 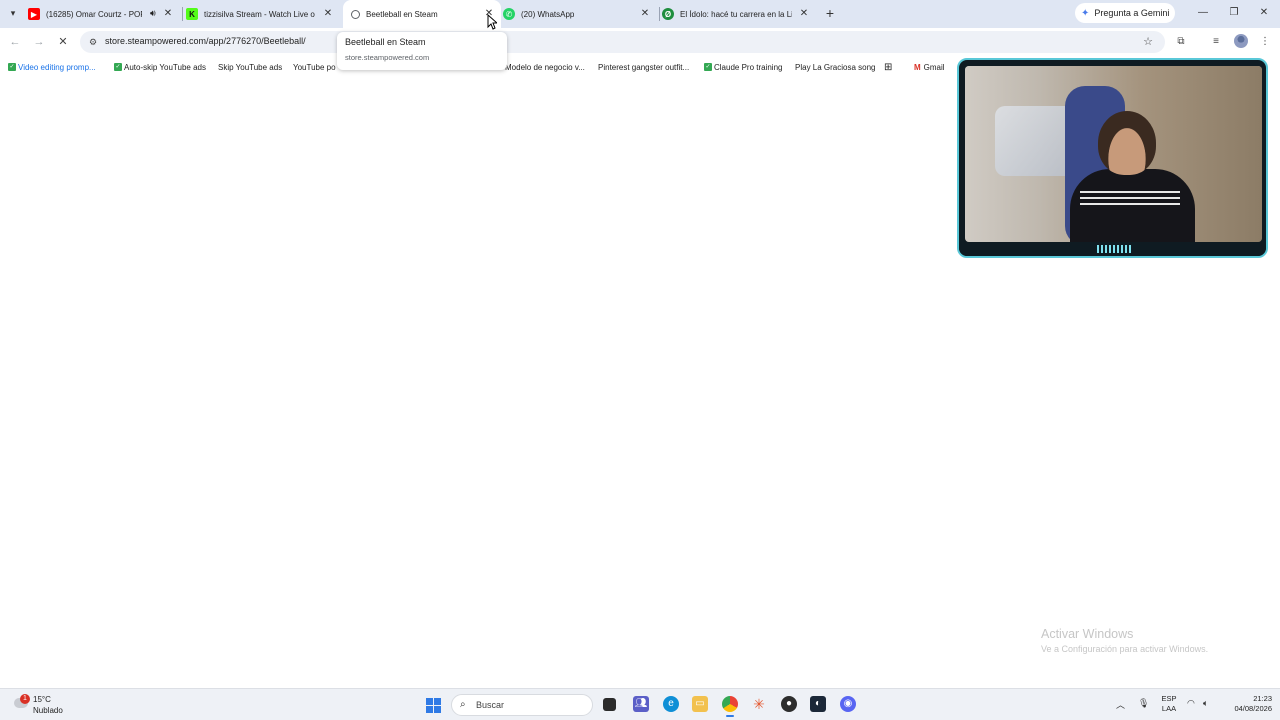 I want to click on wifi-icon: ◠, so click(x=1191, y=703).